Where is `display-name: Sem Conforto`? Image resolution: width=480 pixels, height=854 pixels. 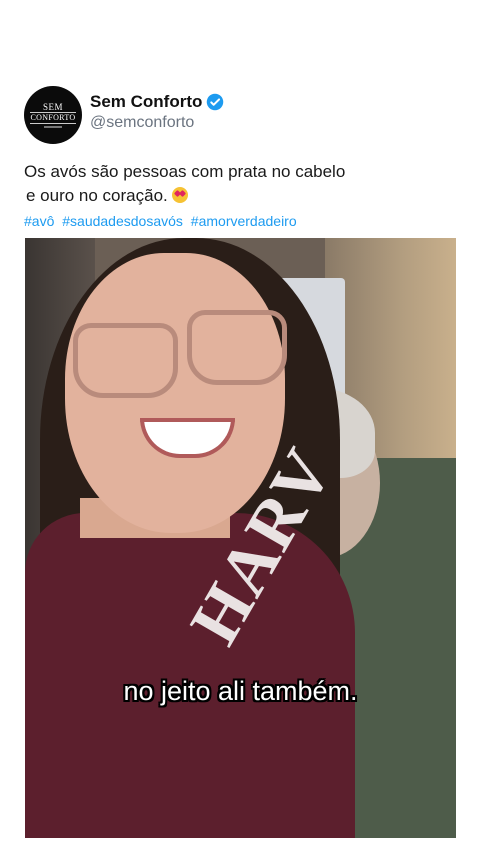 display-name: Sem Conforto is located at coordinates (146, 102).